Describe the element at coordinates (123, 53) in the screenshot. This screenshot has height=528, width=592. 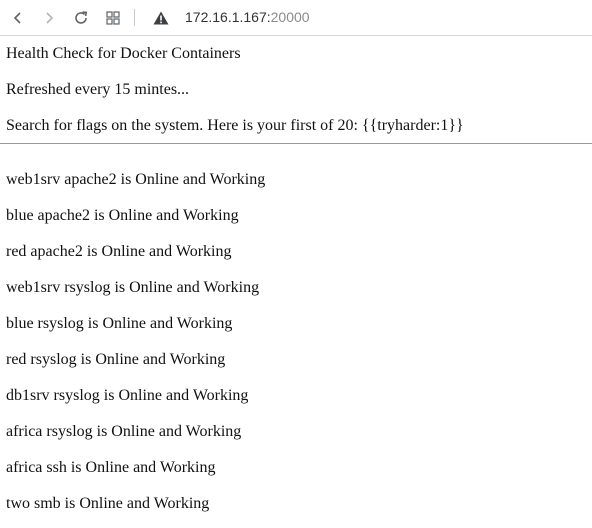
I see `page-title: Health Check for Docker Containers` at that location.